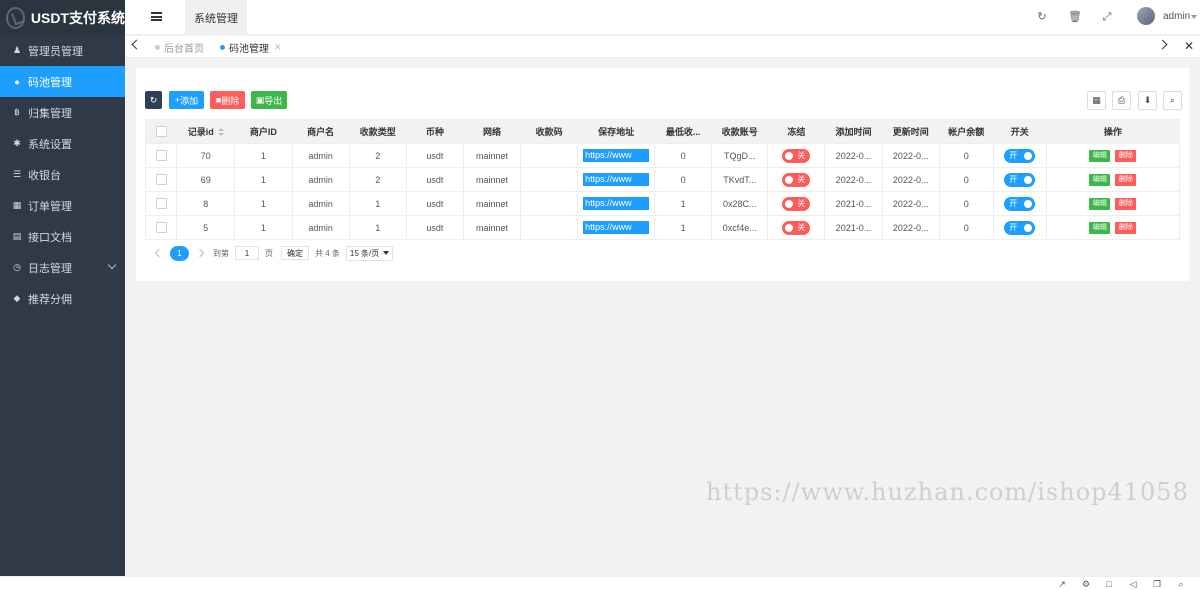 Image resolution: width=1200 pixels, height=590 pixels. What do you see at coordinates (1146, 16) in the screenshot?
I see `avatar` at bounding box center [1146, 16].